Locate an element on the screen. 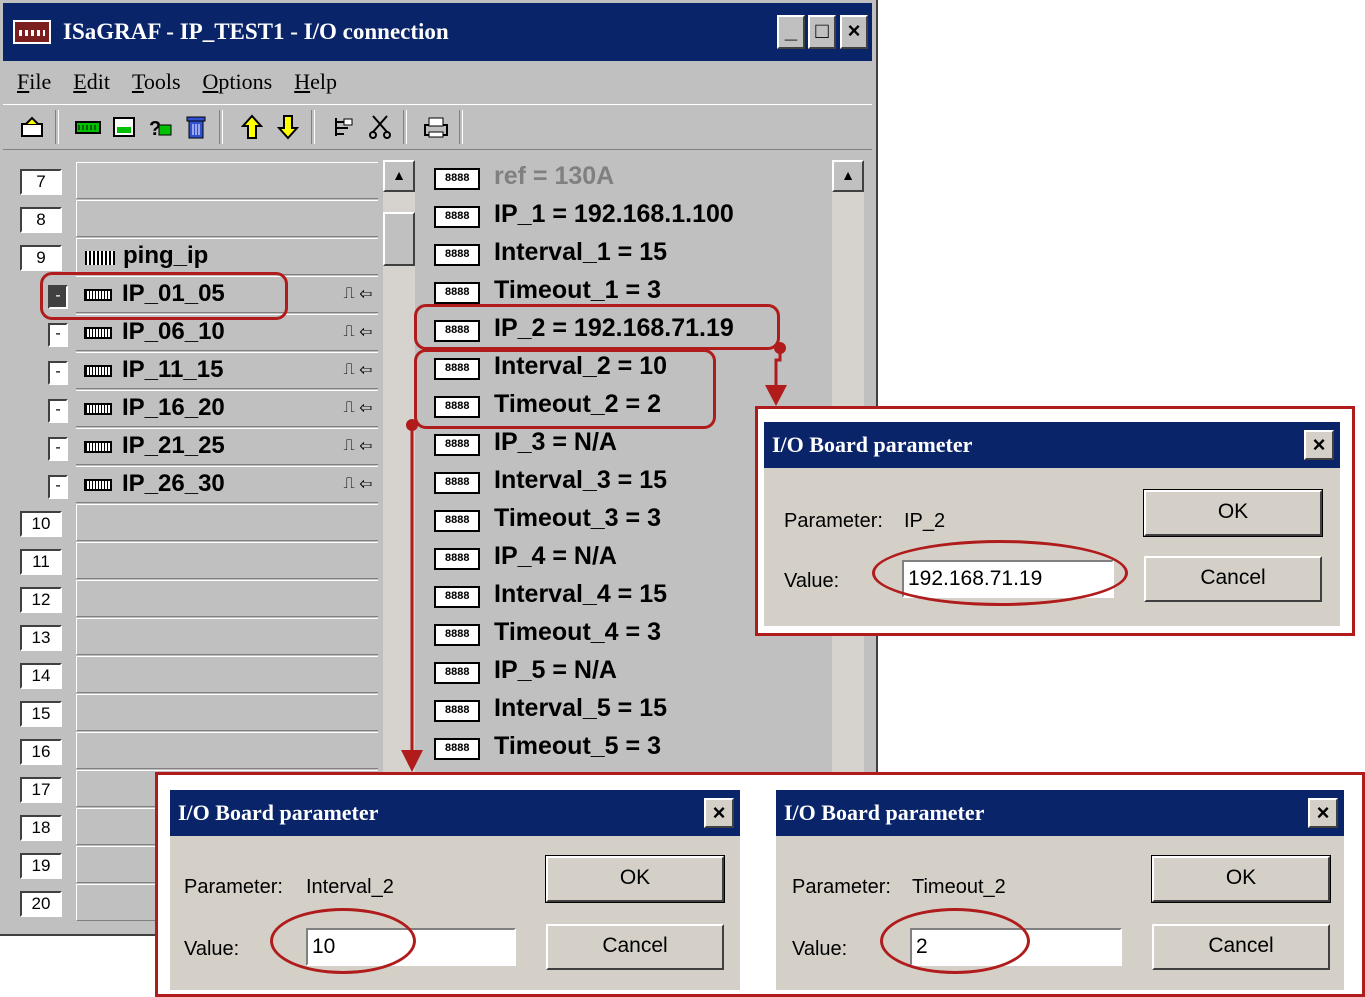  parameter-name: Timeout_2 is located at coordinates (959, 887).